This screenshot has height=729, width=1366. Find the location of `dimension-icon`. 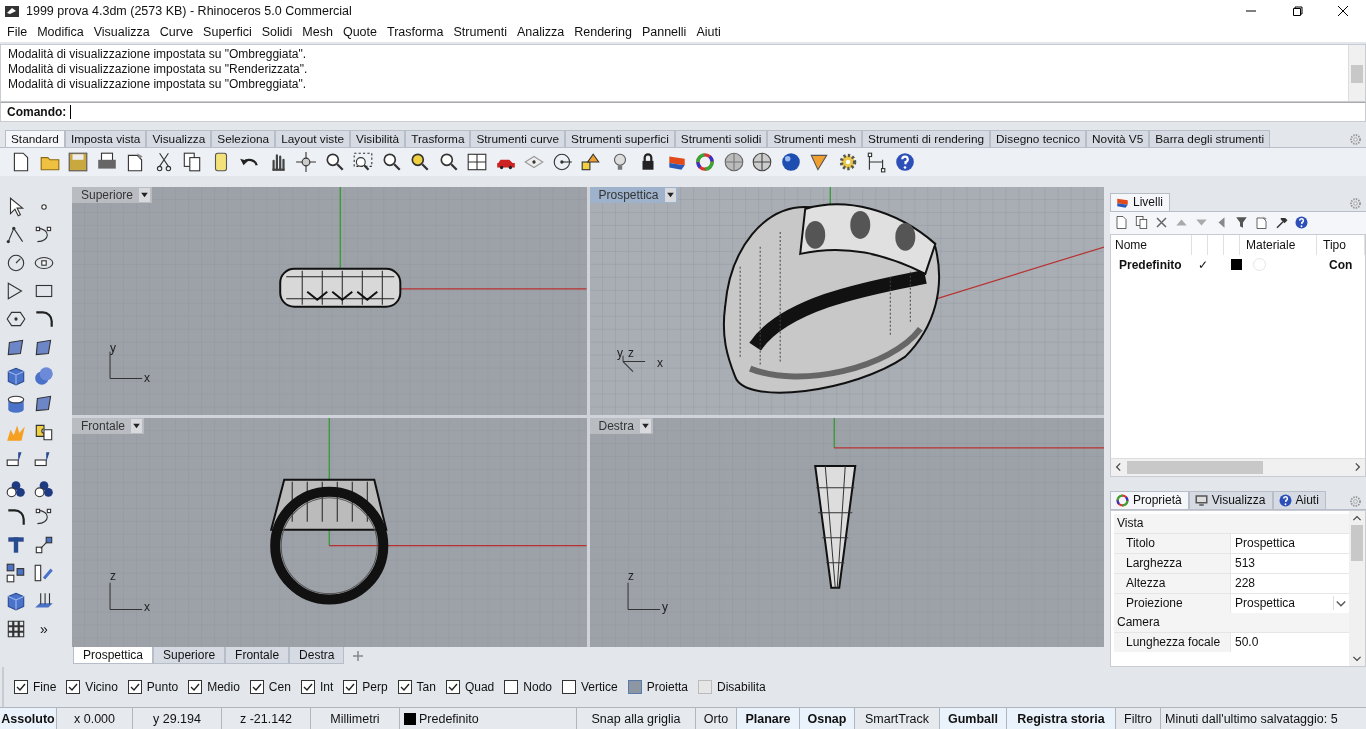

dimension-icon is located at coordinates (876, 161).